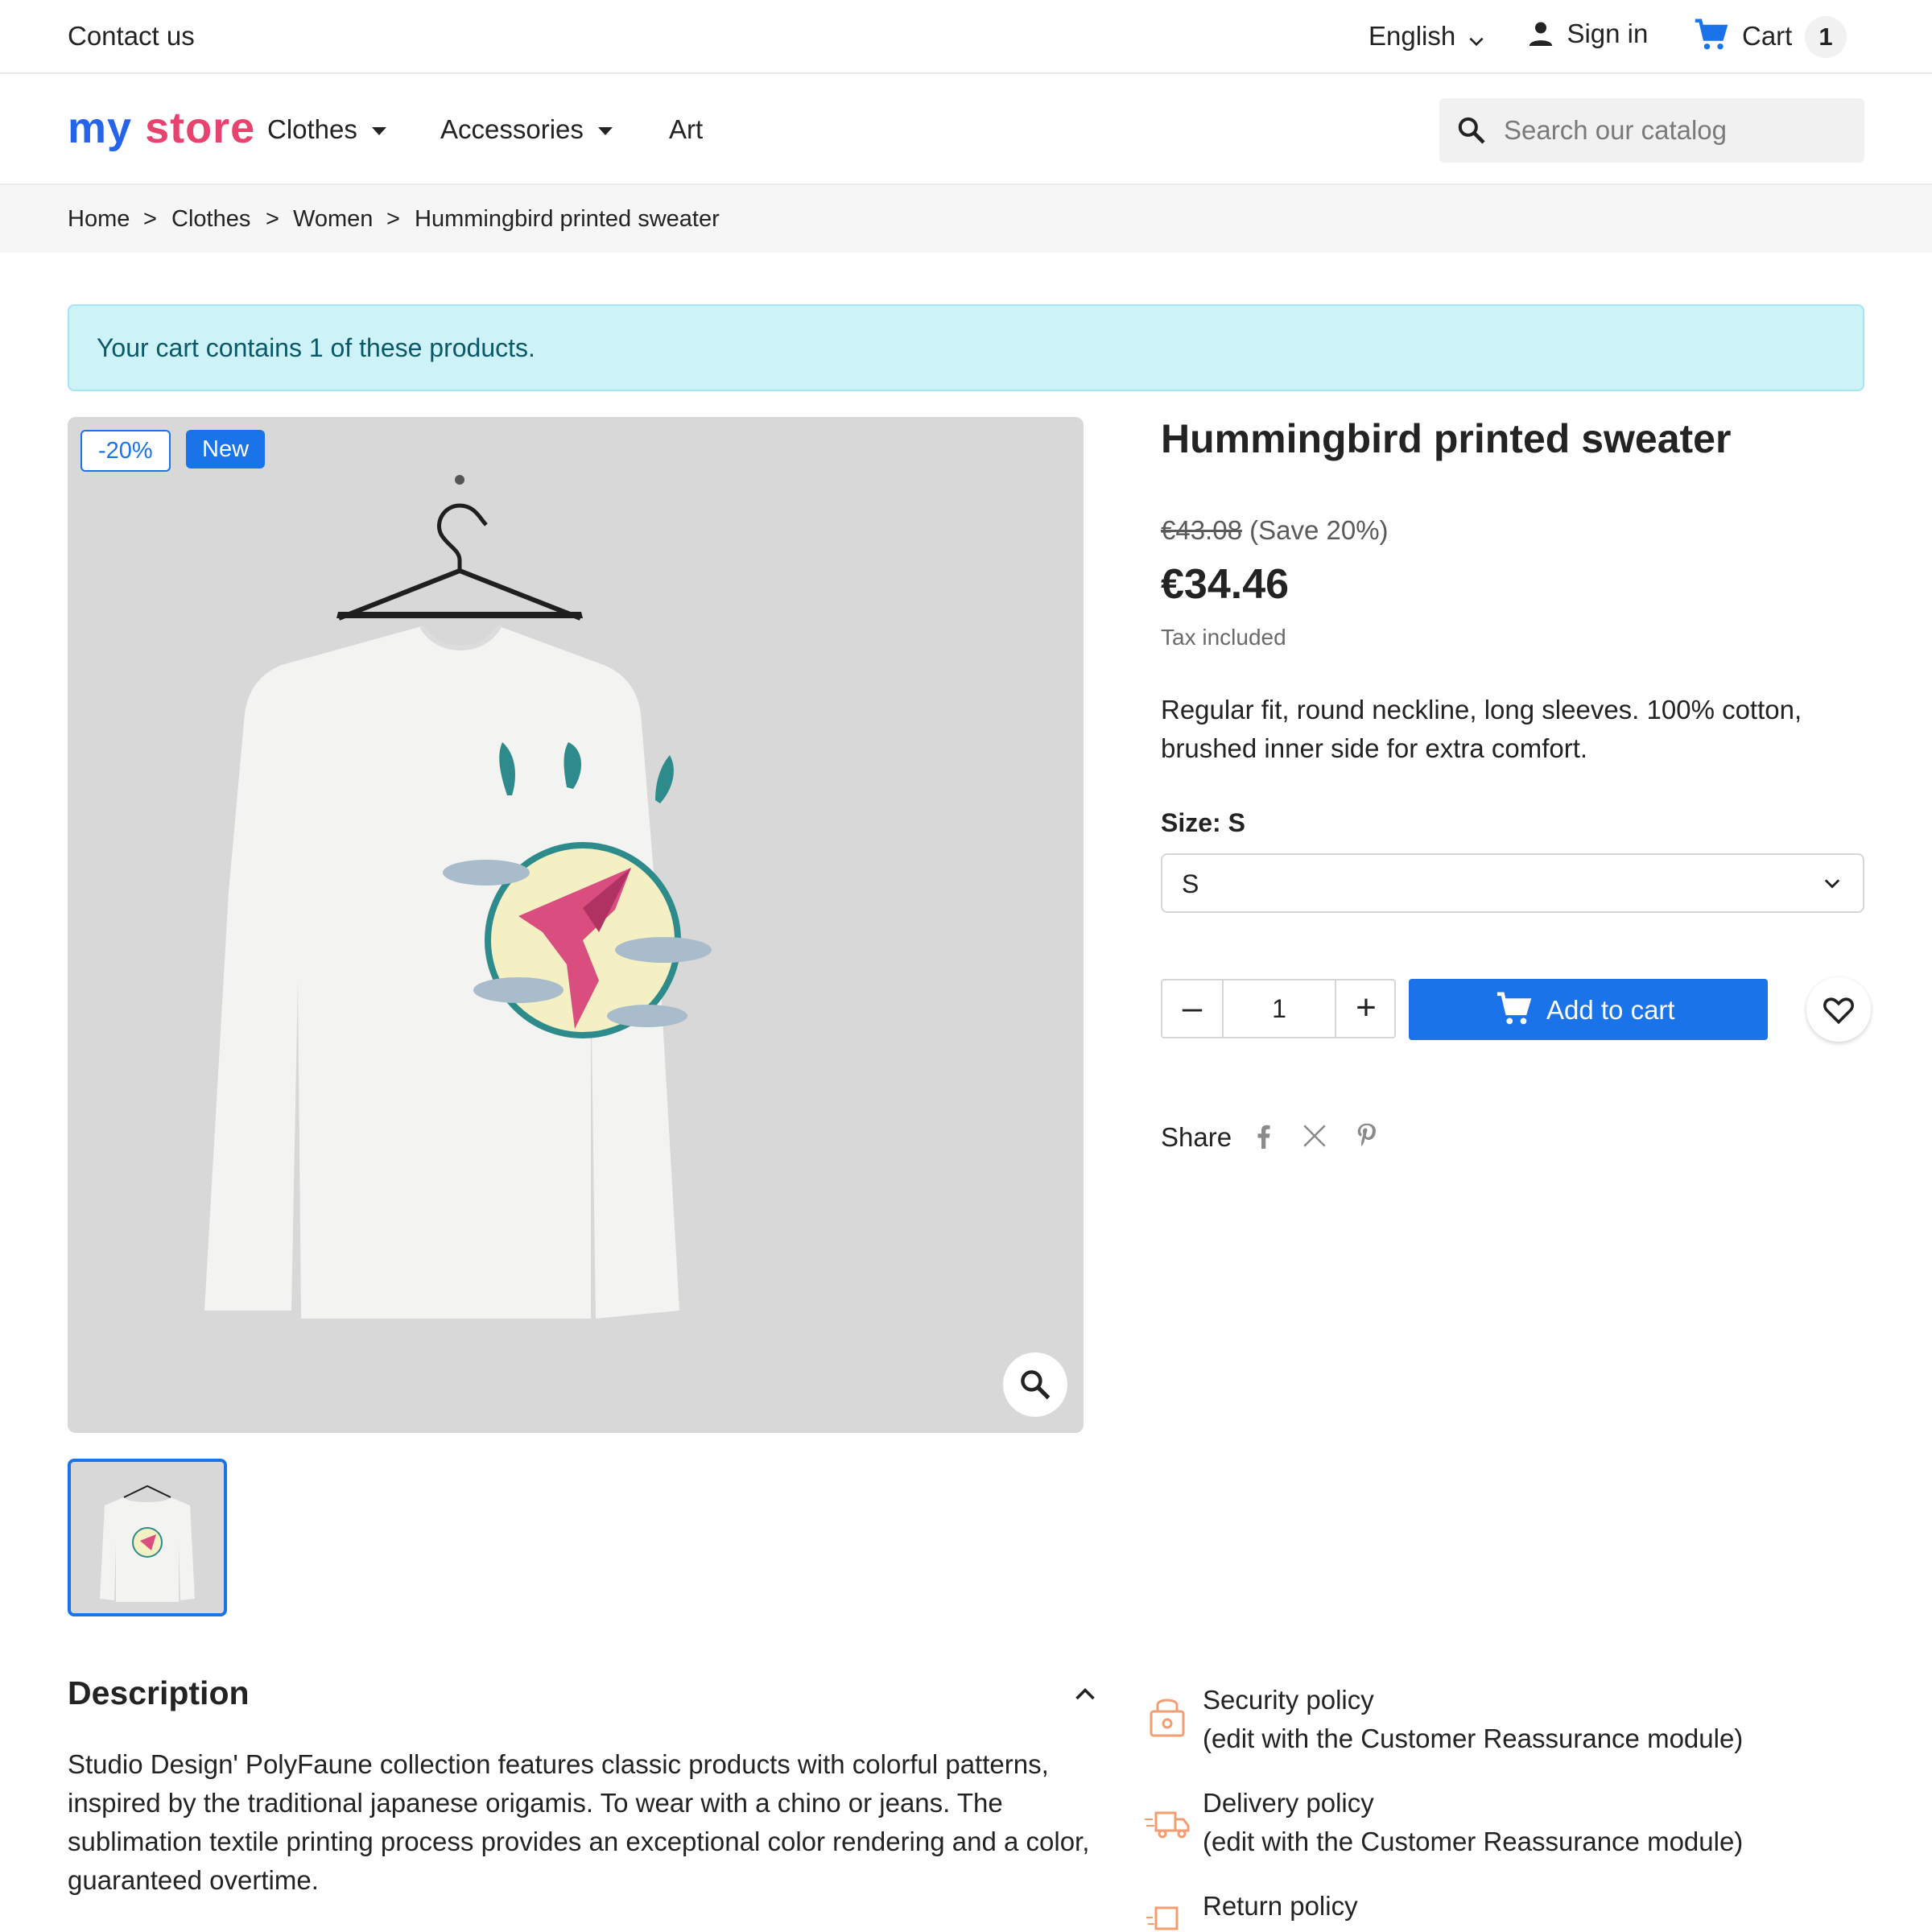  What do you see at coordinates (159, 1692) in the screenshot?
I see `description-heading: Description` at bounding box center [159, 1692].